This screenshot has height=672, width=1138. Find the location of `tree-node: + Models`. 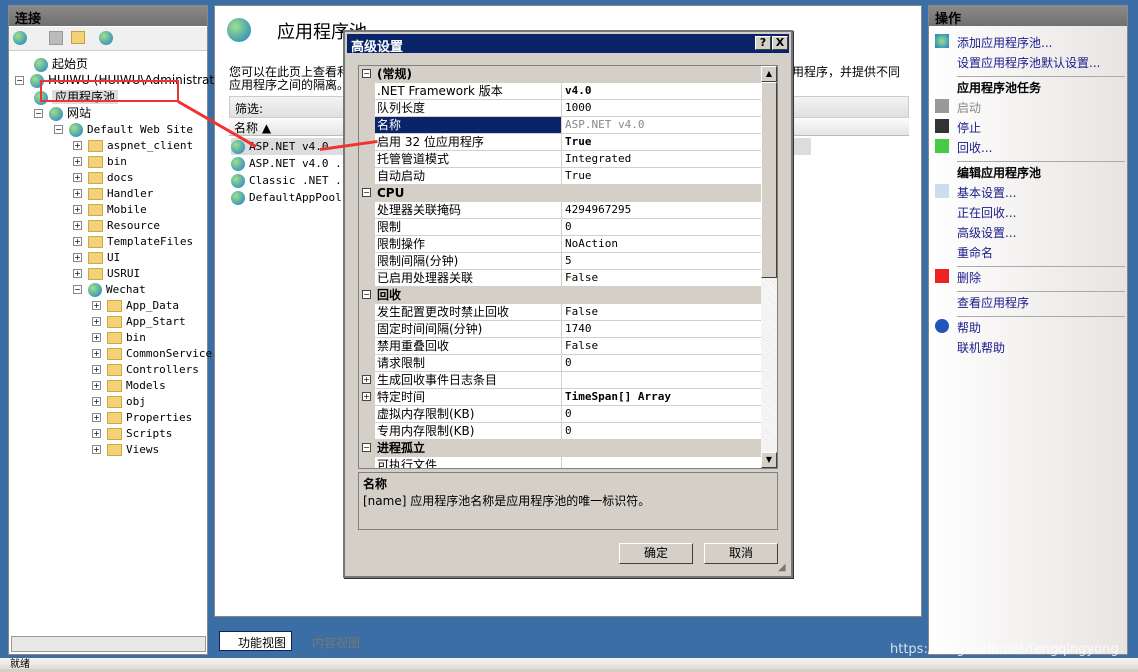

tree-node: + Models is located at coordinates (129, 385).